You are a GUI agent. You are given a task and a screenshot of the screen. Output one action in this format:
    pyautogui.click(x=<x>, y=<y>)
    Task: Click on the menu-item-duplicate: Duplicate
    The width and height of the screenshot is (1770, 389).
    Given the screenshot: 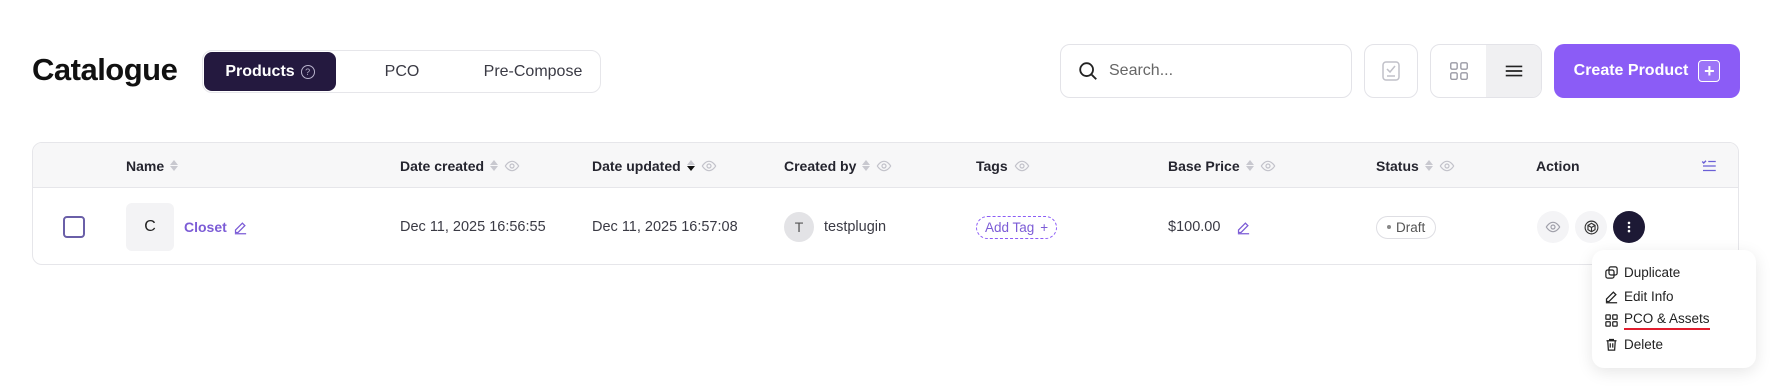 What is the action you would take?
    pyautogui.click(x=1674, y=272)
    